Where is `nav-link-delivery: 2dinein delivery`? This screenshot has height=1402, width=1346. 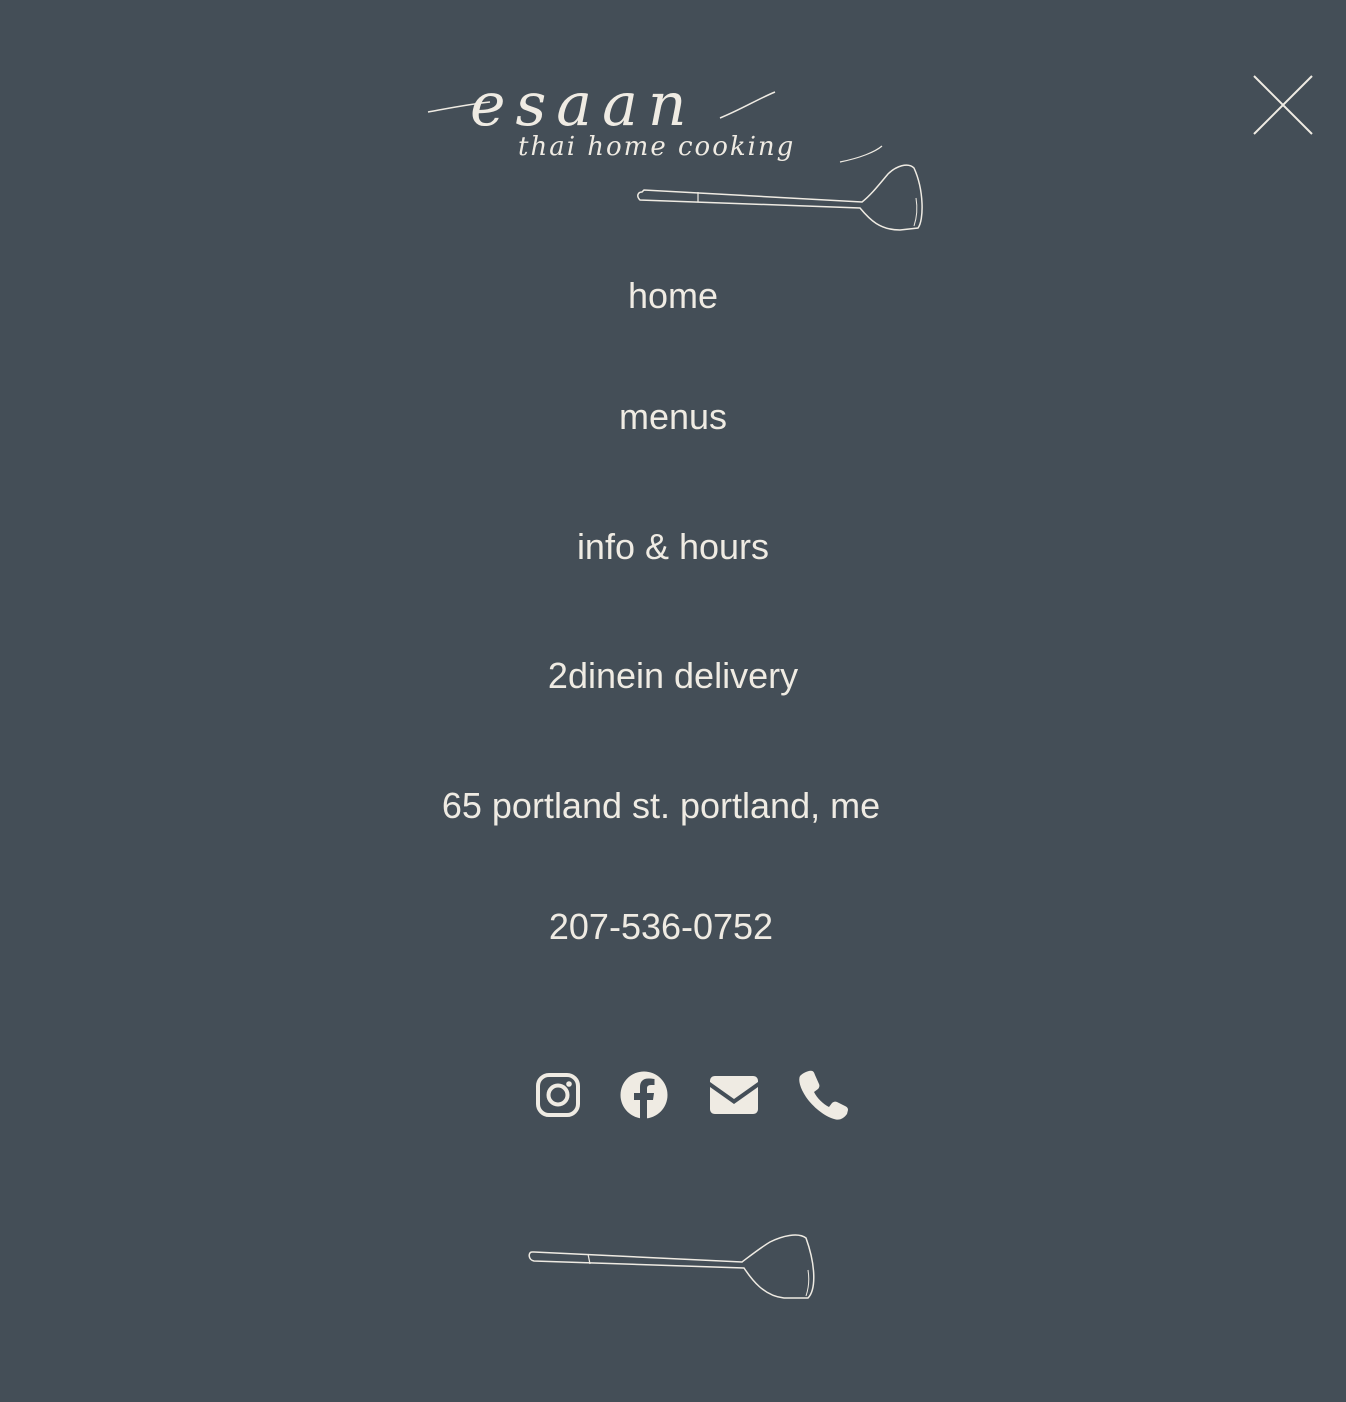 nav-link-delivery: 2dinein delivery is located at coordinates (673, 675).